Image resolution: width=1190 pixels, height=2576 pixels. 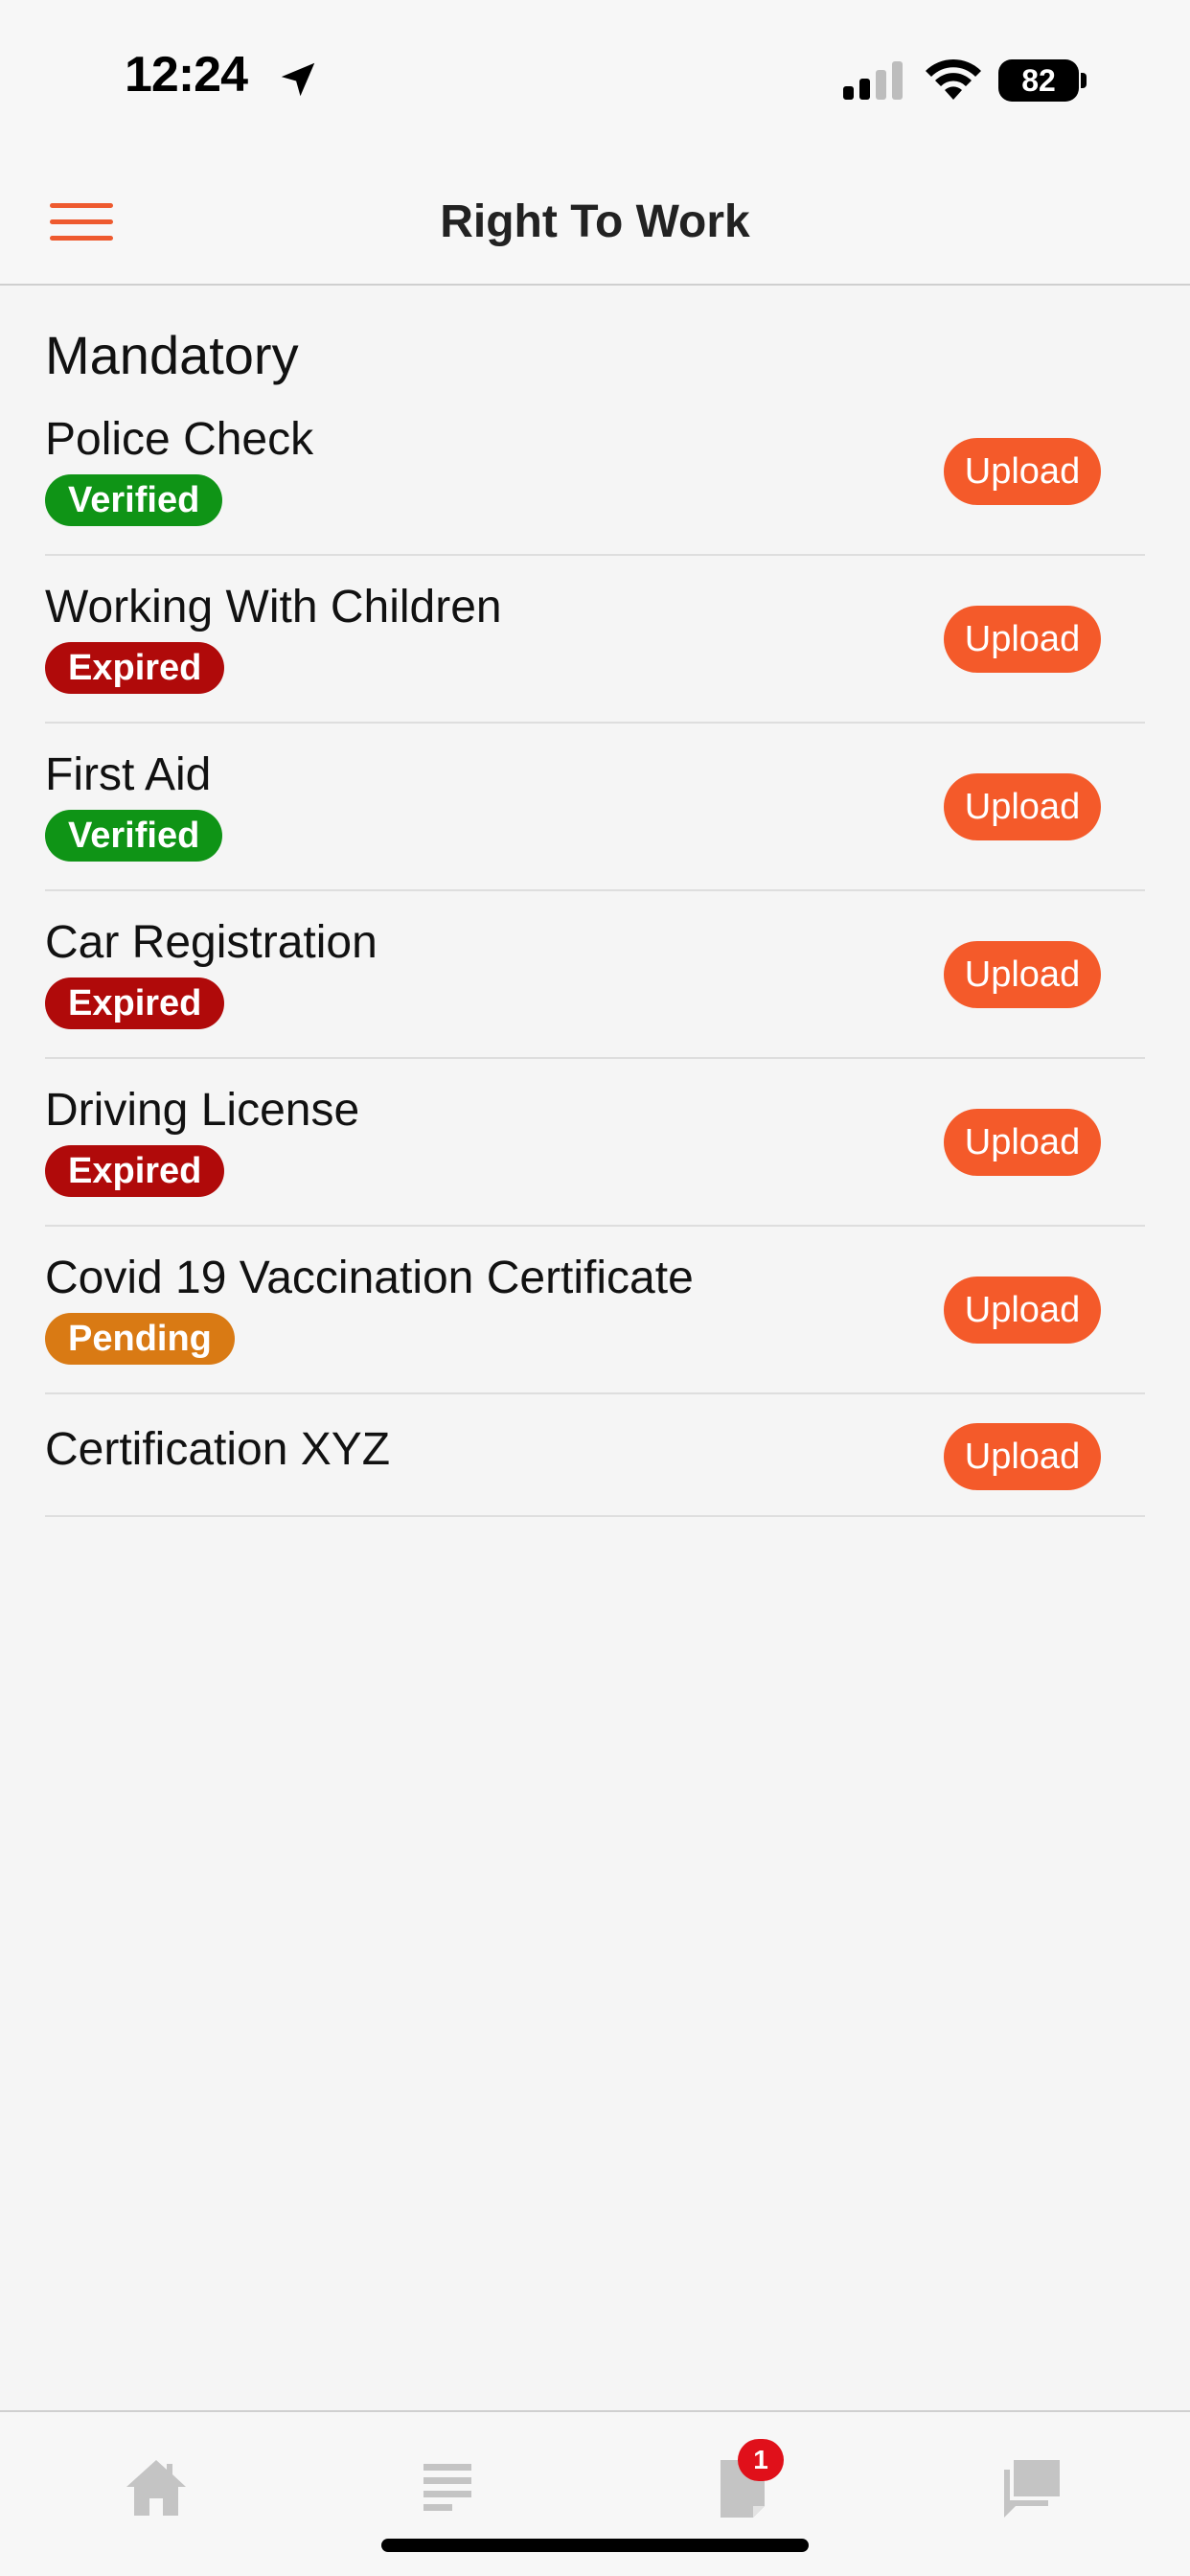 What do you see at coordinates (187, 75) in the screenshot?
I see `status-time: 12:24` at bounding box center [187, 75].